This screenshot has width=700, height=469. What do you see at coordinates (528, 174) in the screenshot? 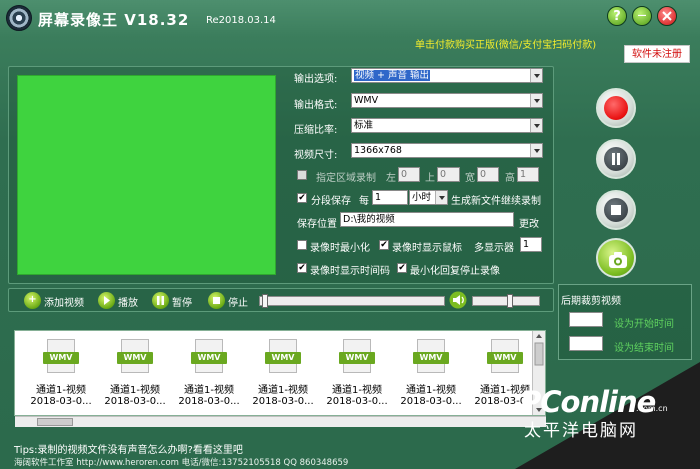
I see `region-height-input: 1` at bounding box center [528, 174].